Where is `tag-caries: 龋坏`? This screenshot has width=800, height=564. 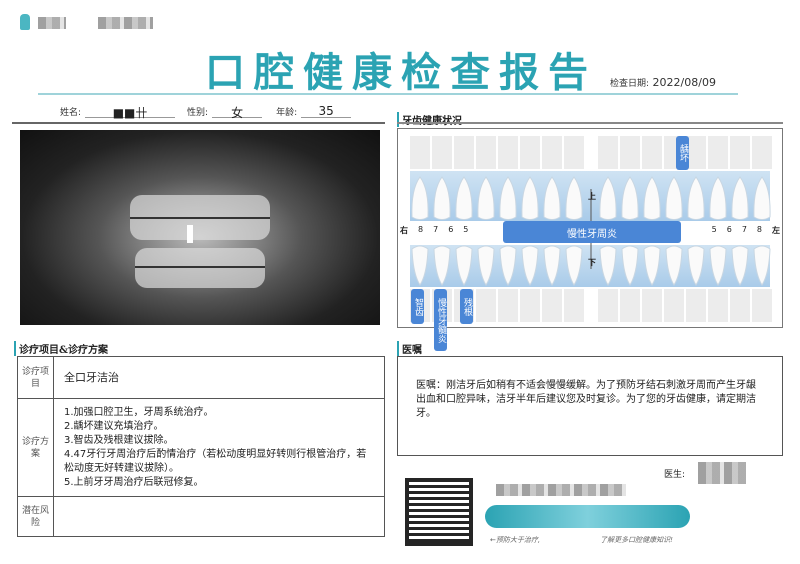
tag-caries: 龋坏 is located at coordinates (682, 153).